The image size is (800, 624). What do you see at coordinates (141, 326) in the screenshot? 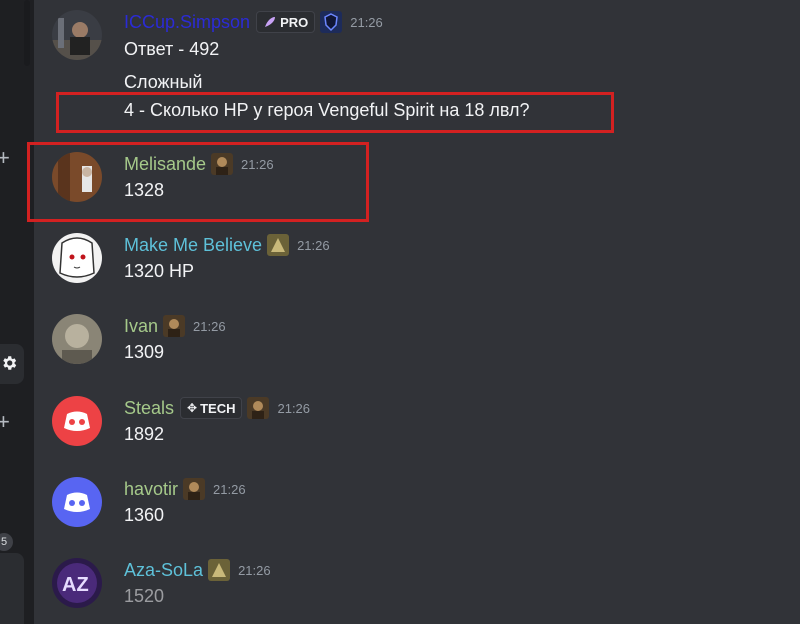
I see `username: Ivan` at bounding box center [141, 326].